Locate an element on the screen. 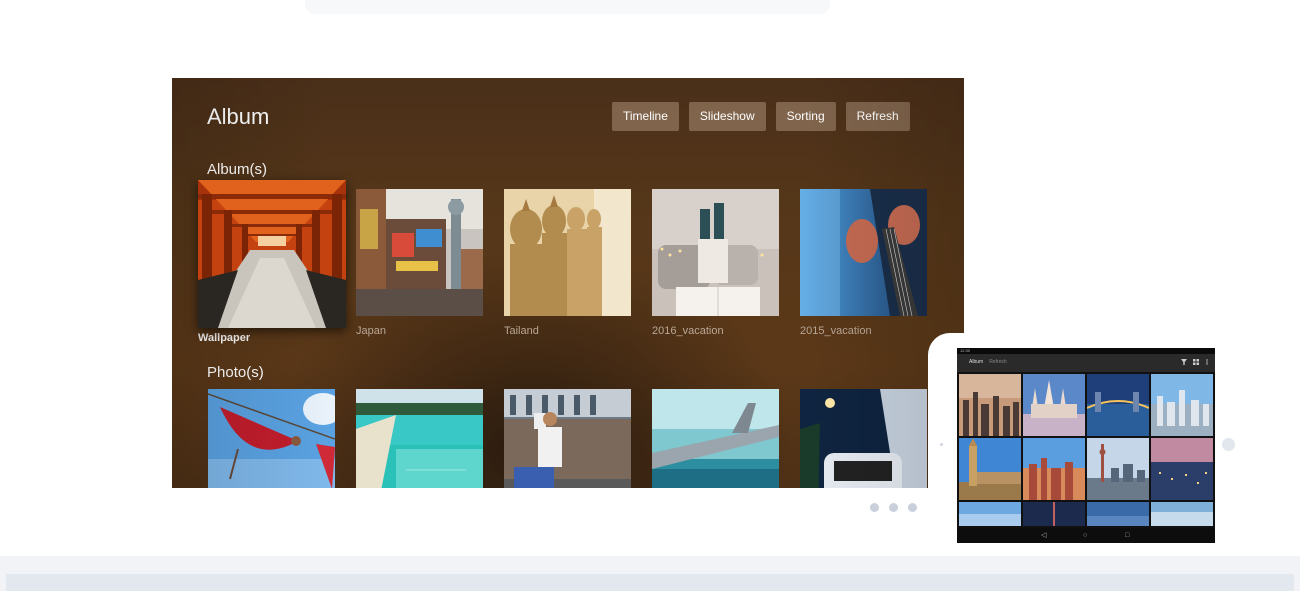 This screenshot has height=591, width=1300. hammock-image is located at coordinates (271, 438).